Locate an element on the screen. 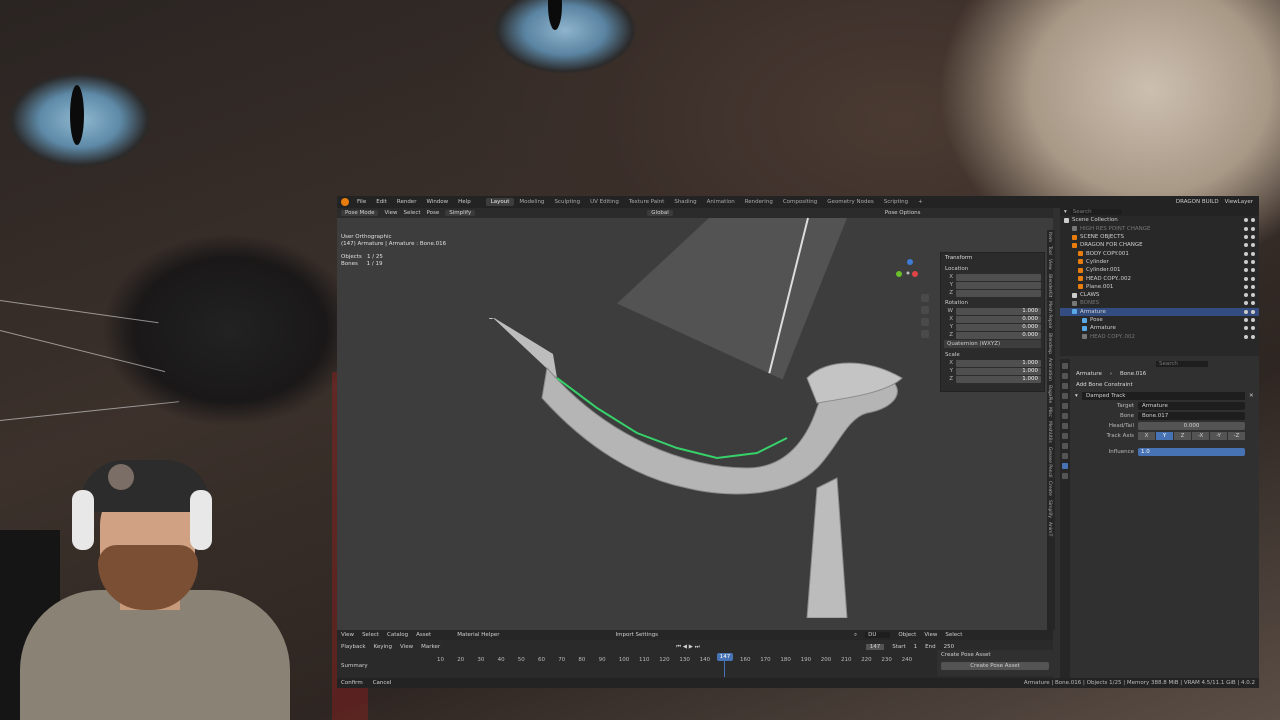 The image size is (1280, 720). axis-z-button: Z is located at coordinates (1182, 436).